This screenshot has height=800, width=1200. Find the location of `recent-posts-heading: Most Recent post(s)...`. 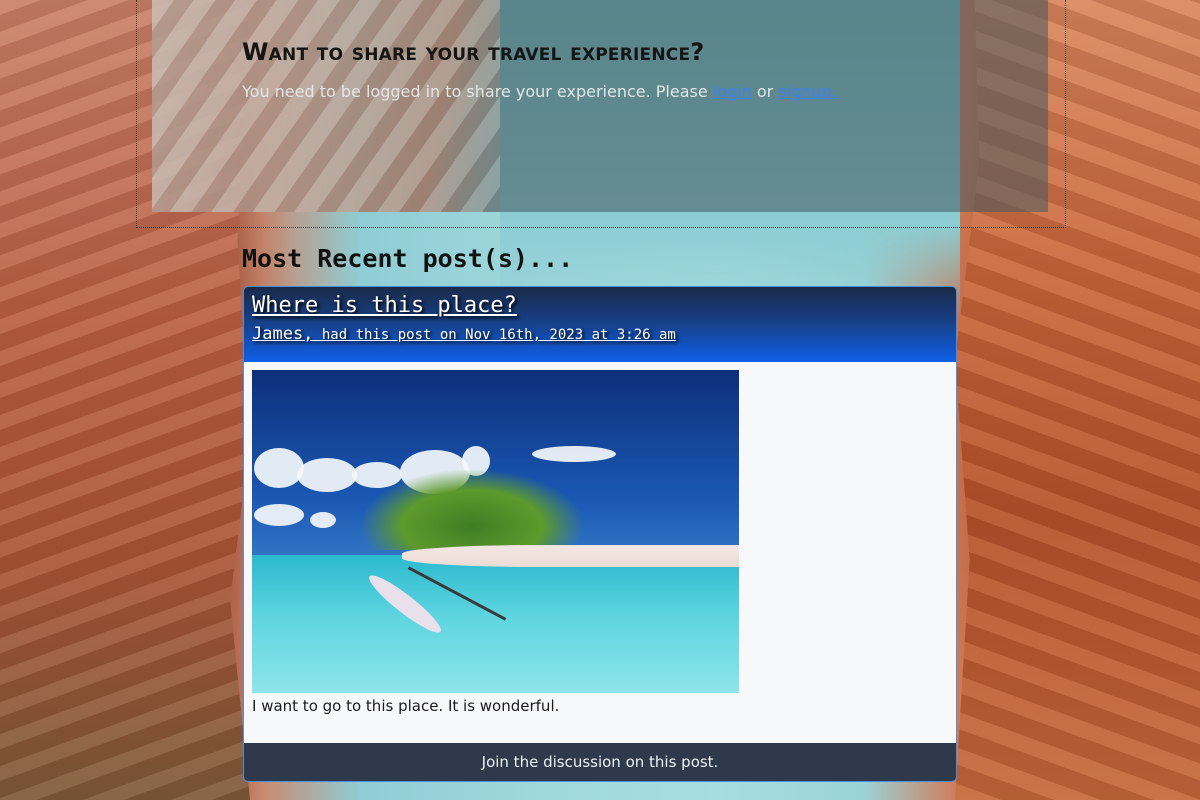

recent-posts-heading: Most Recent post(s)... is located at coordinates (408, 258).